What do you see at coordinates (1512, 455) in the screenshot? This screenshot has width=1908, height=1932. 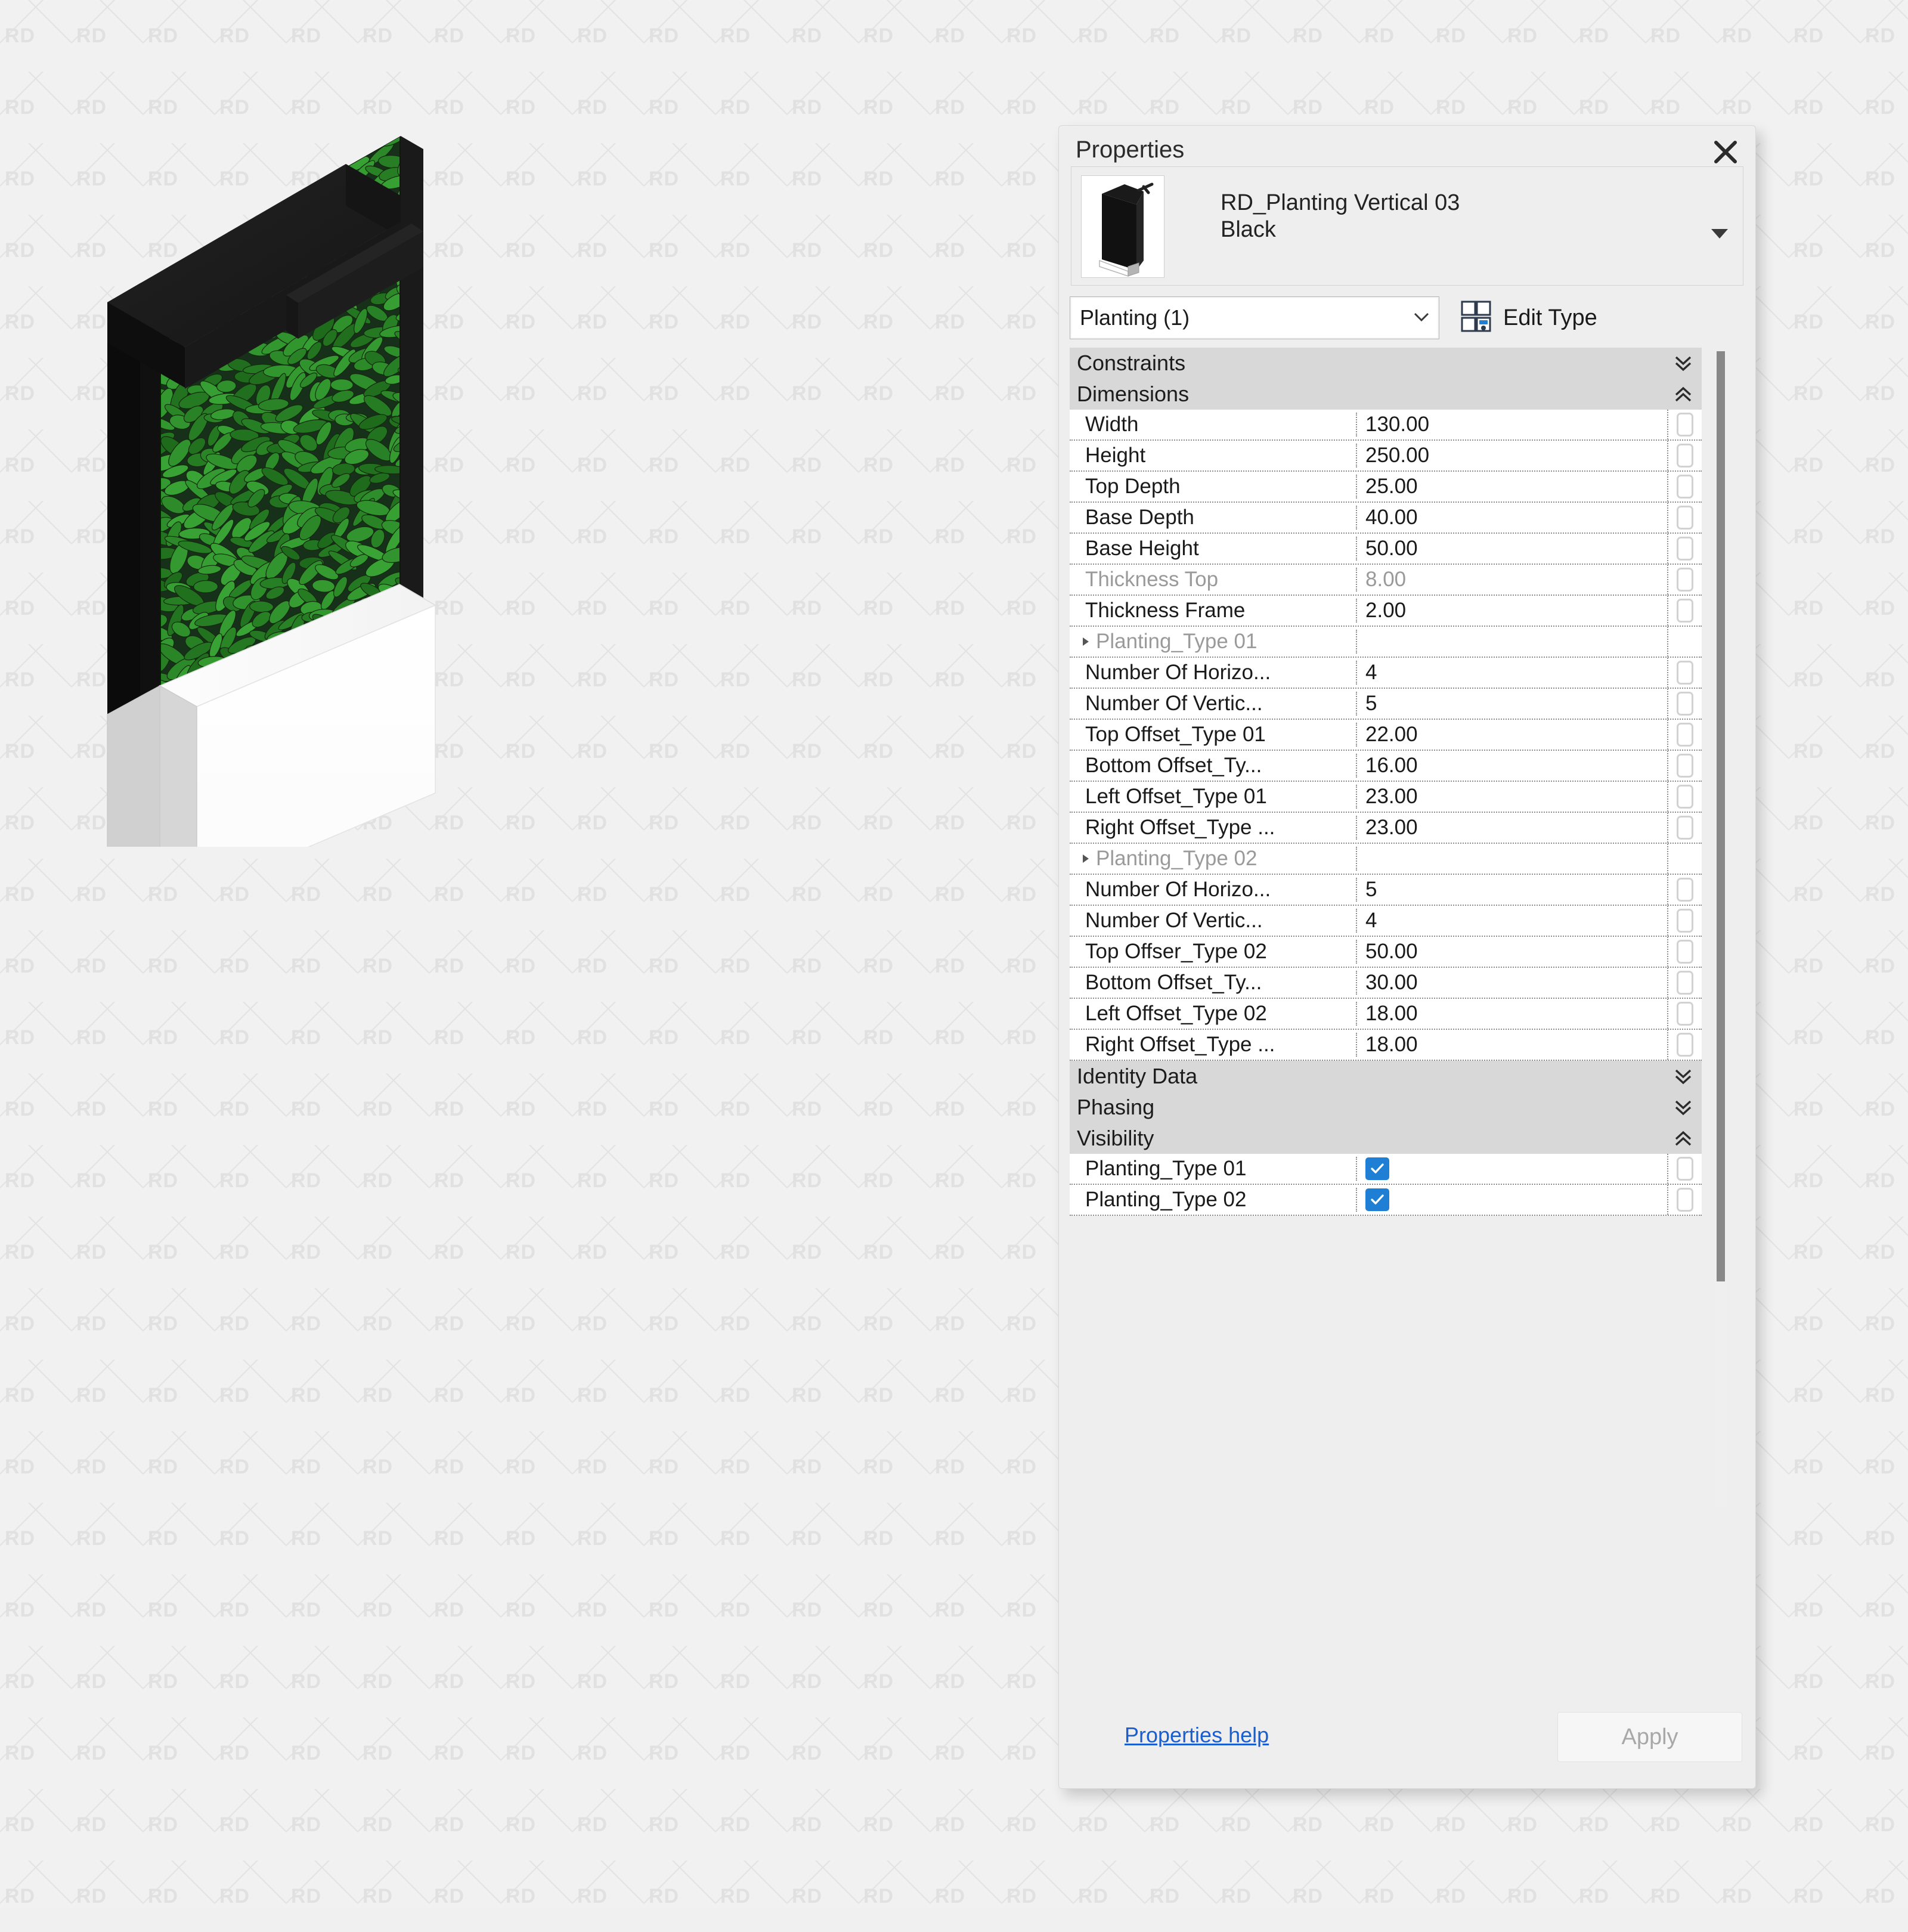 I see `parameter-value: 250.00` at bounding box center [1512, 455].